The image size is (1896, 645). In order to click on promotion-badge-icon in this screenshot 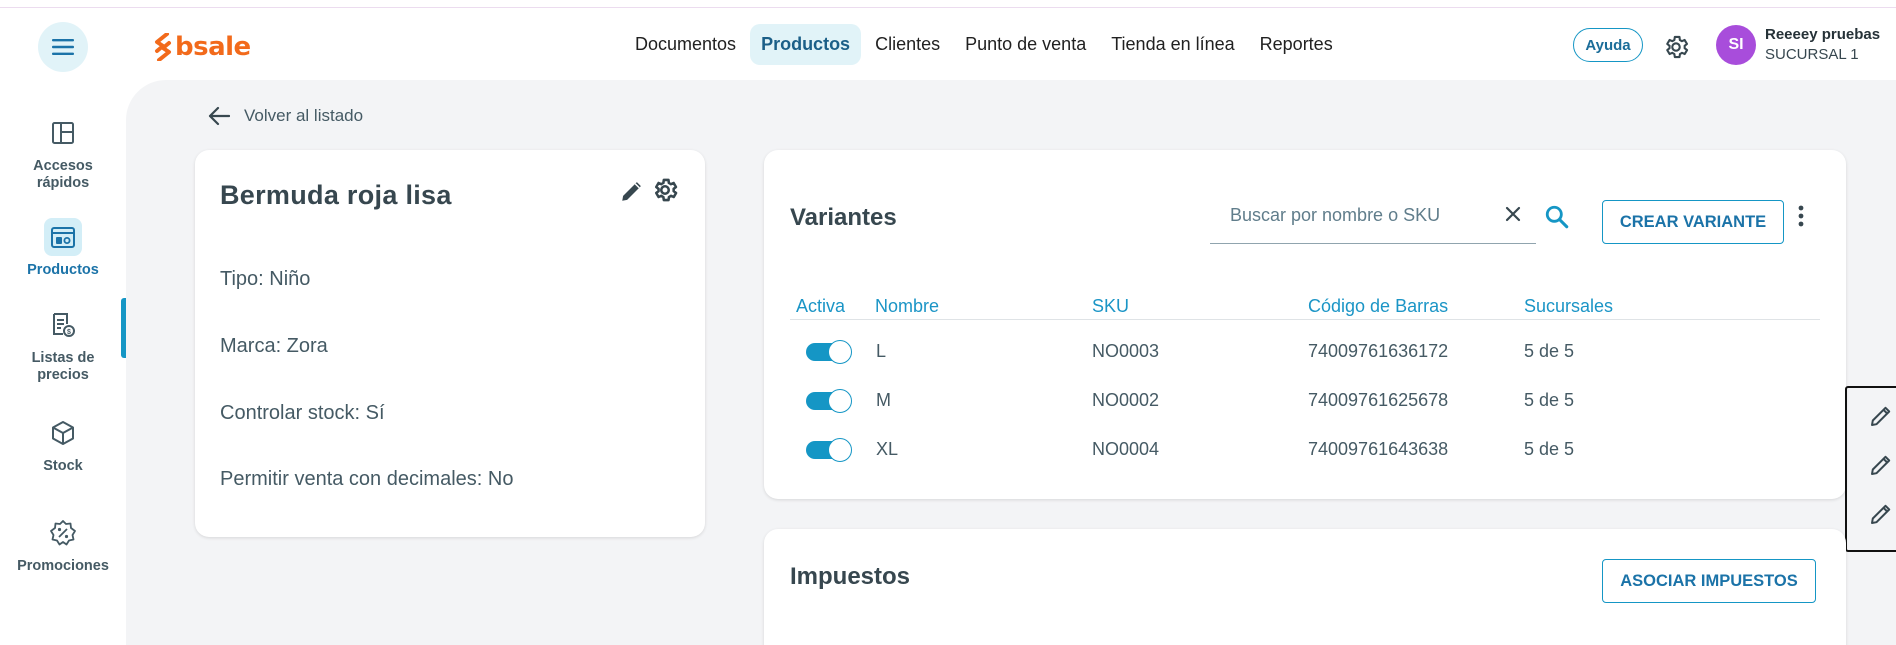, I will do `click(63, 533)`.